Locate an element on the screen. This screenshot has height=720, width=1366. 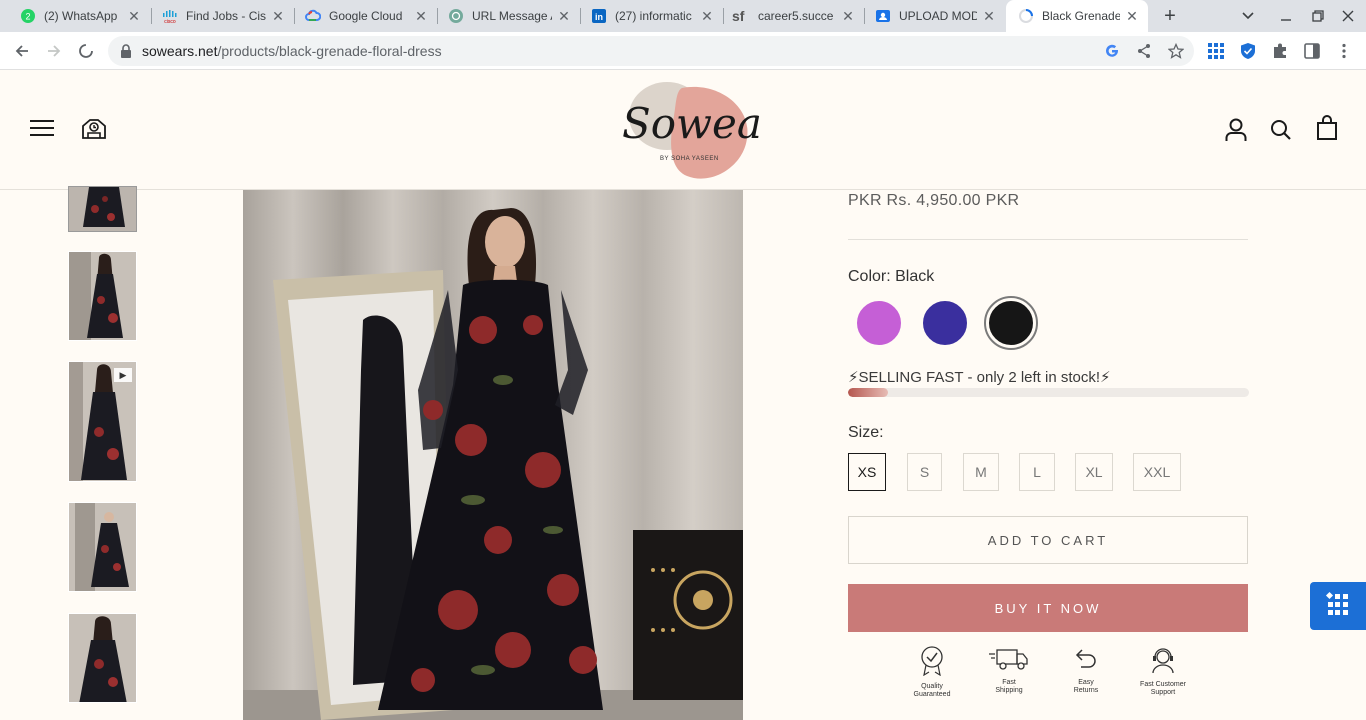
google-lens-icon is located at coordinates (1112, 51).